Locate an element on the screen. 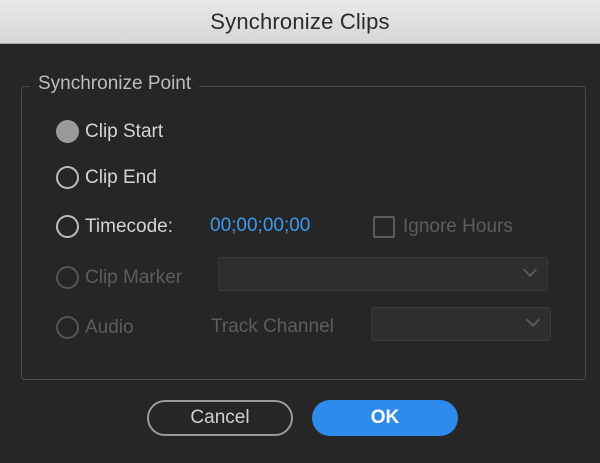  clip-end-radio is located at coordinates (67, 177).